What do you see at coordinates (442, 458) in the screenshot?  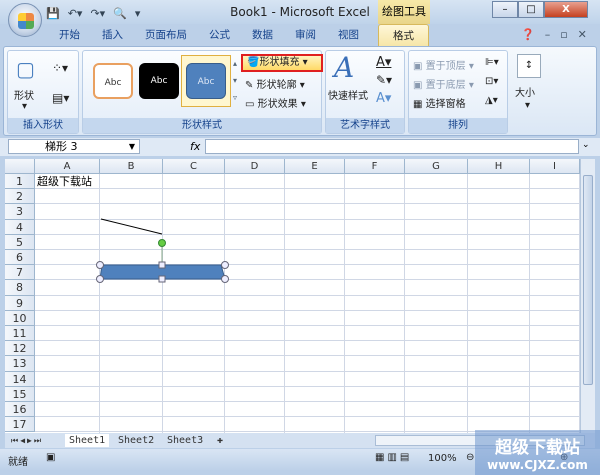 I see `zoom-level: 100%` at bounding box center [442, 458].